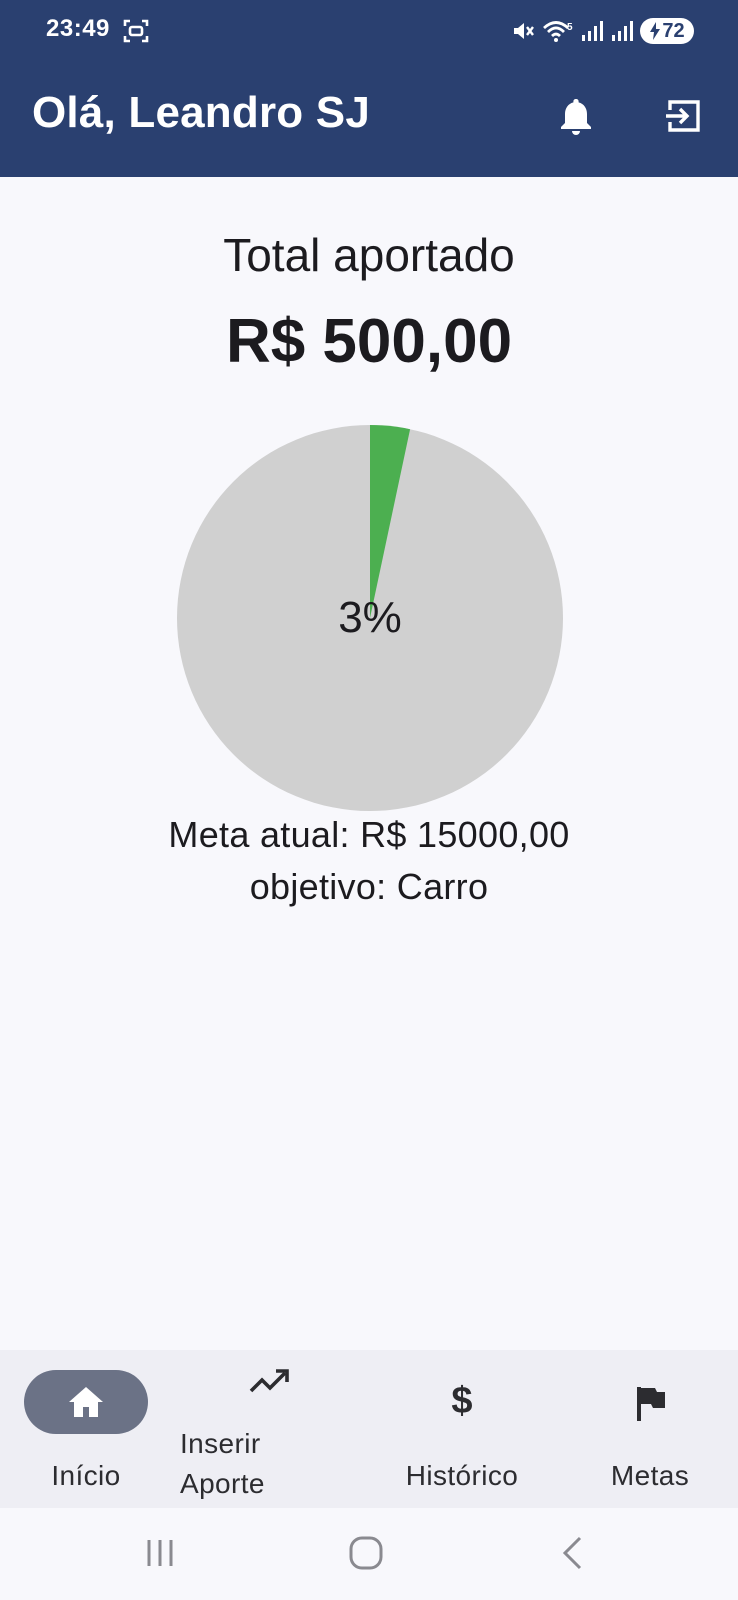 The height and width of the screenshot is (1600, 738). I want to click on recent-apps-button, so click(160, 1555).